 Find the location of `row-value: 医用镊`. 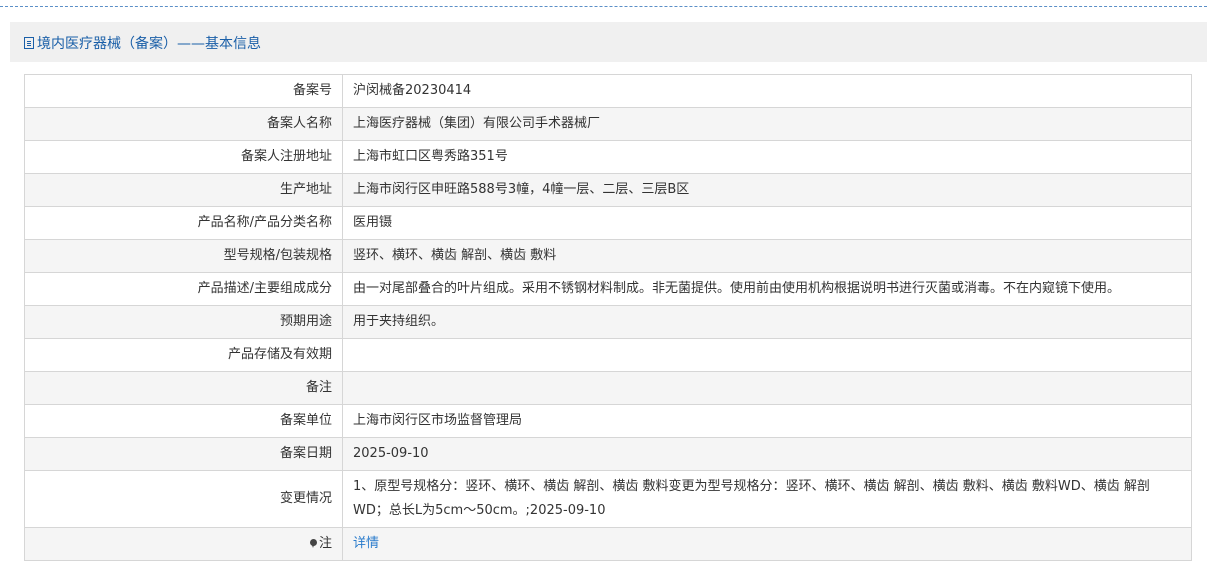

row-value: 医用镊 is located at coordinates (767, 223).